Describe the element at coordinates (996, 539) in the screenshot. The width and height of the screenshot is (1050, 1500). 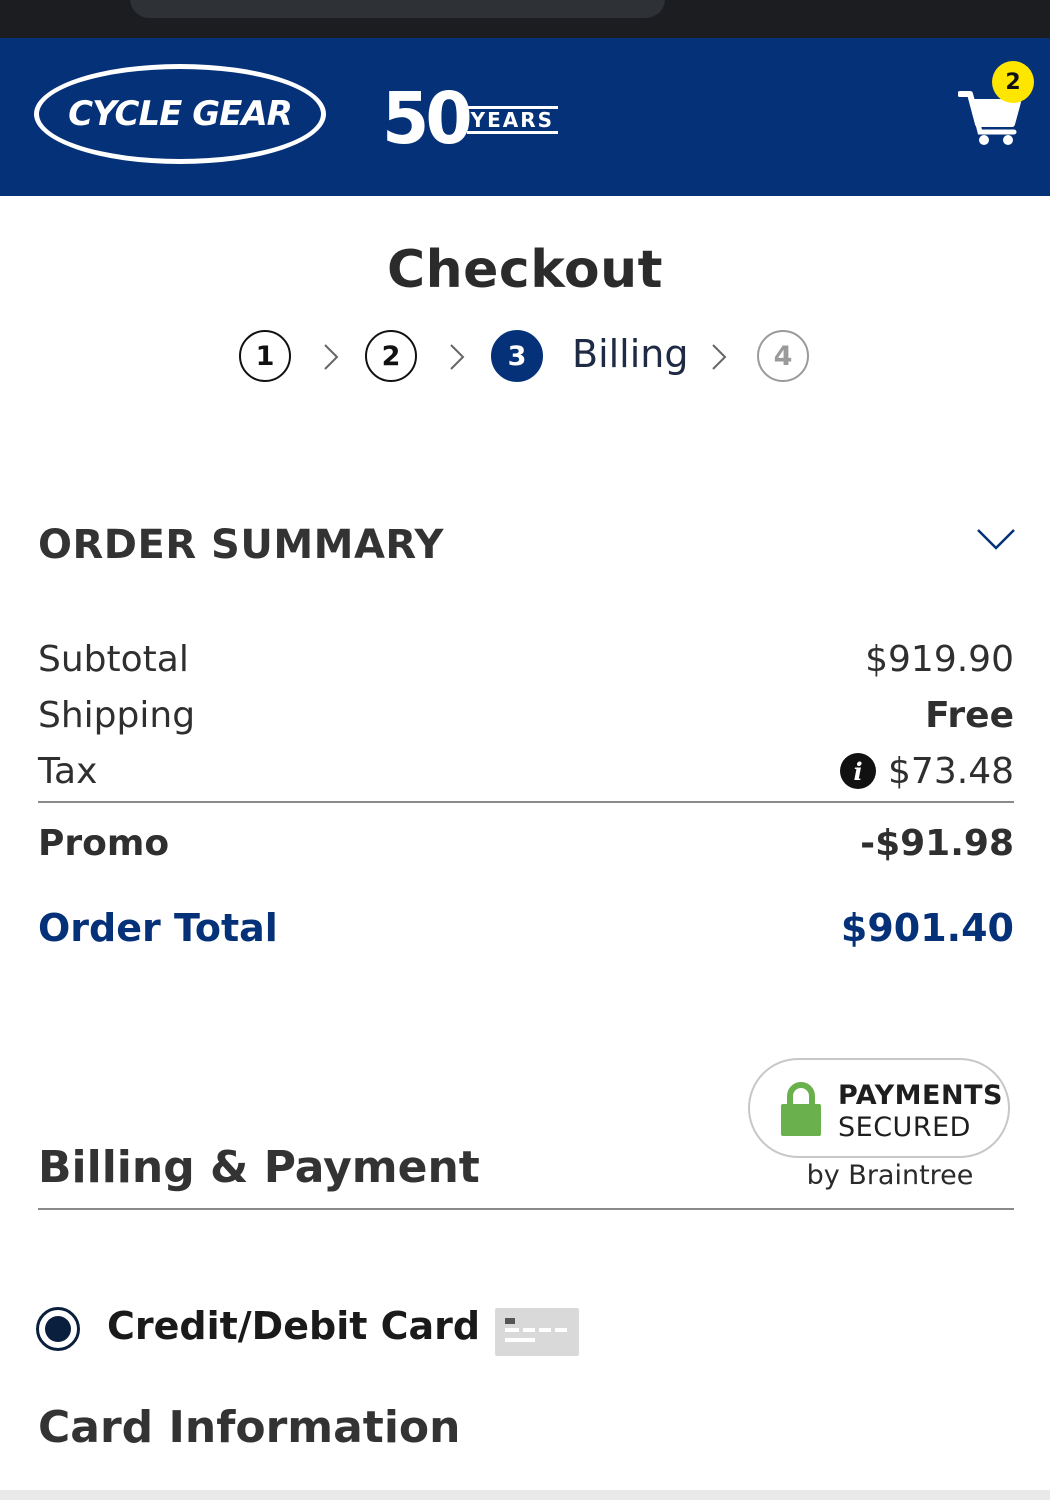
I see `chevron-down-icon` at that location.